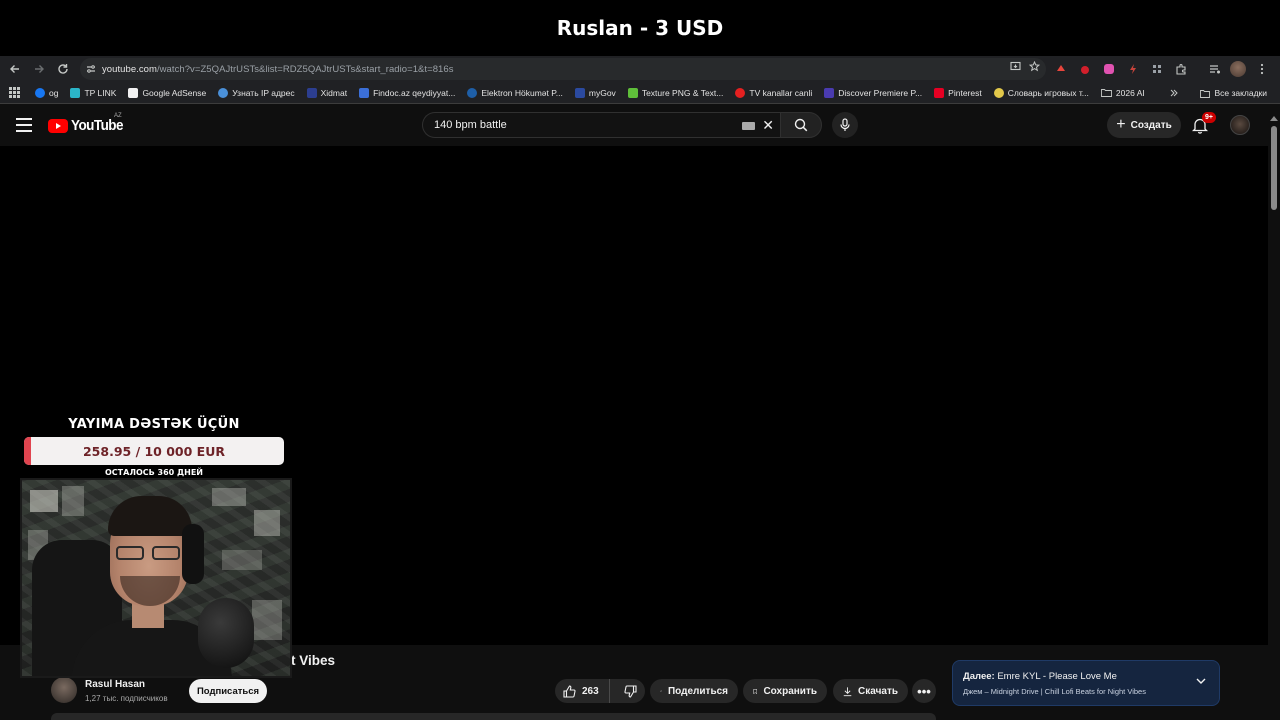 Image resolution: width=1280 pixels, height=720 pixels. What do you see at coordinates (1233, 93) in the screenshot?
I see `all-bookmarks: Все закладки` at bounding box center [1233, 93].